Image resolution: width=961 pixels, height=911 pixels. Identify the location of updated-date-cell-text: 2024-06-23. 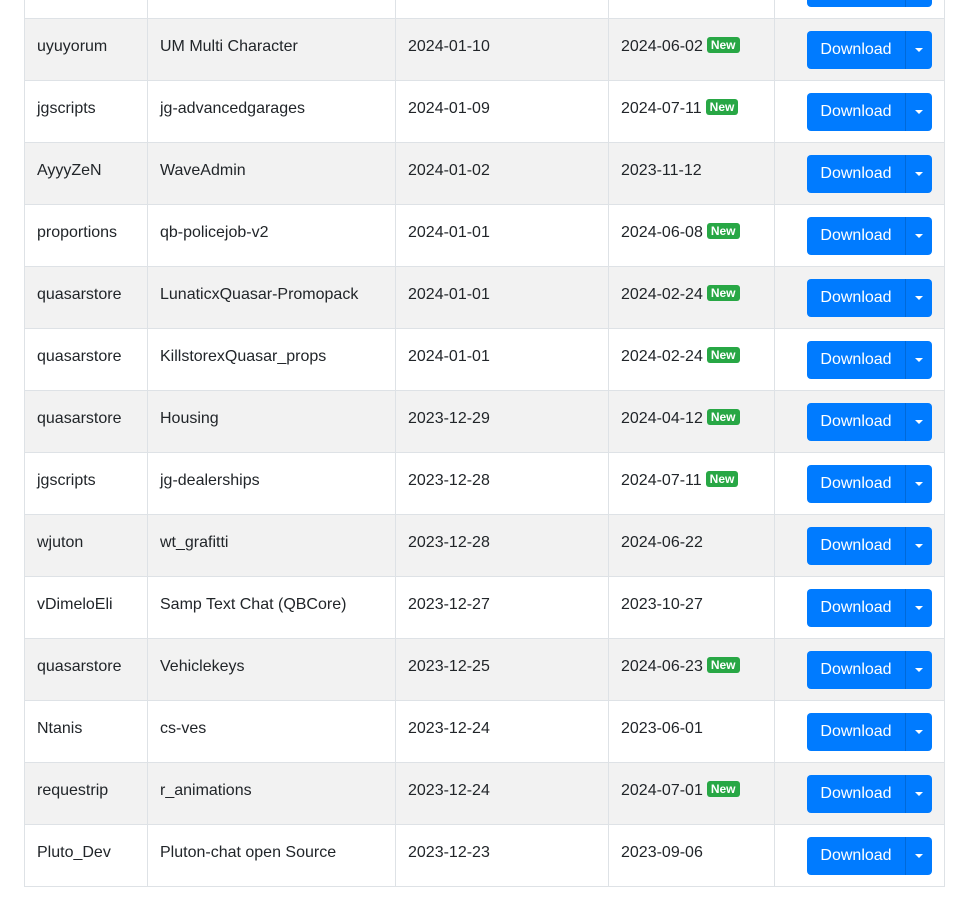
(662, 666).